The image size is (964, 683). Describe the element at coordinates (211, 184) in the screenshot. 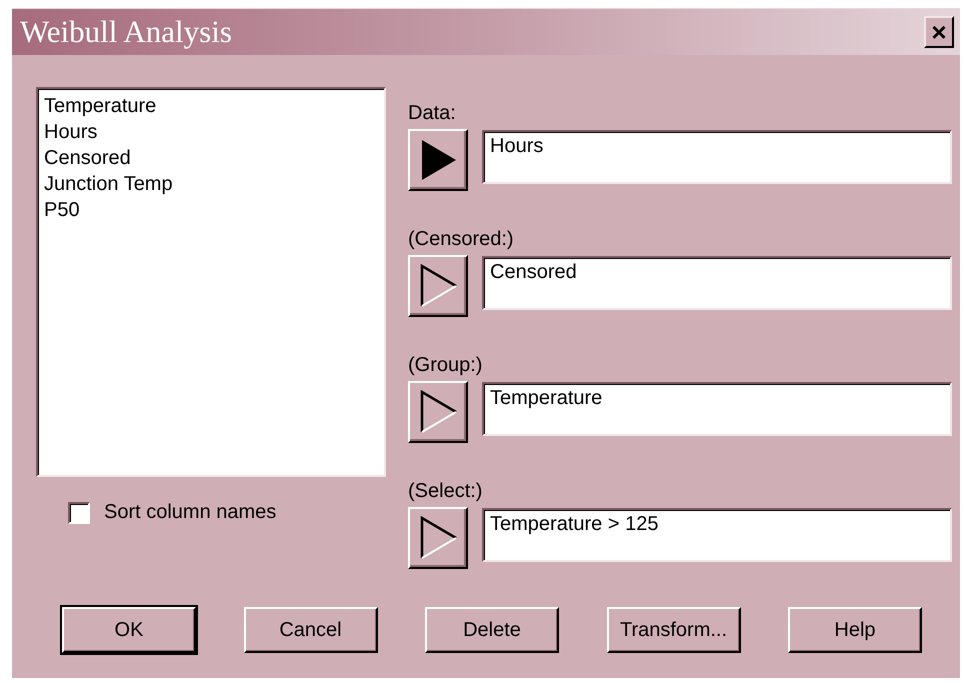

I see `list-item: Junction Temp` at that location.